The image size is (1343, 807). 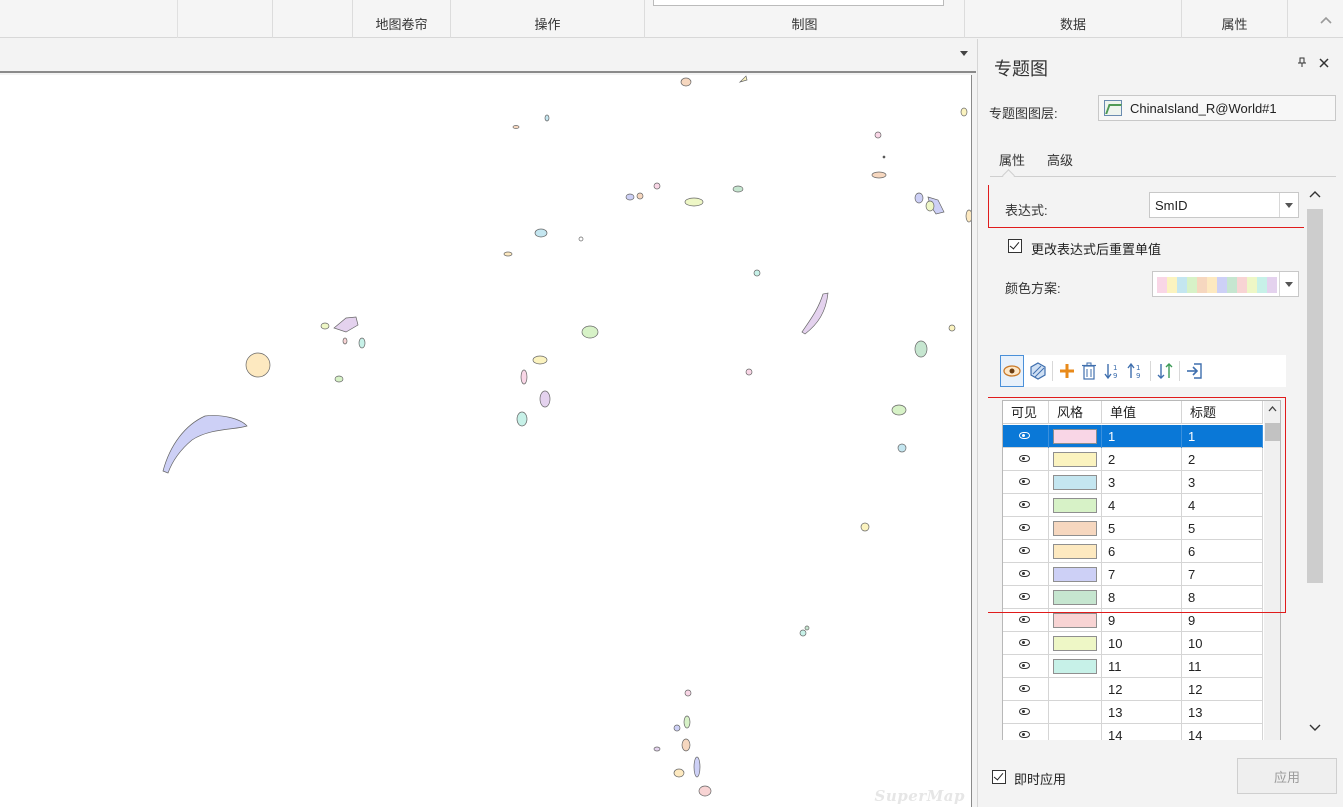 I want to click on table-scrollbar, so click(x=1272, y=570).